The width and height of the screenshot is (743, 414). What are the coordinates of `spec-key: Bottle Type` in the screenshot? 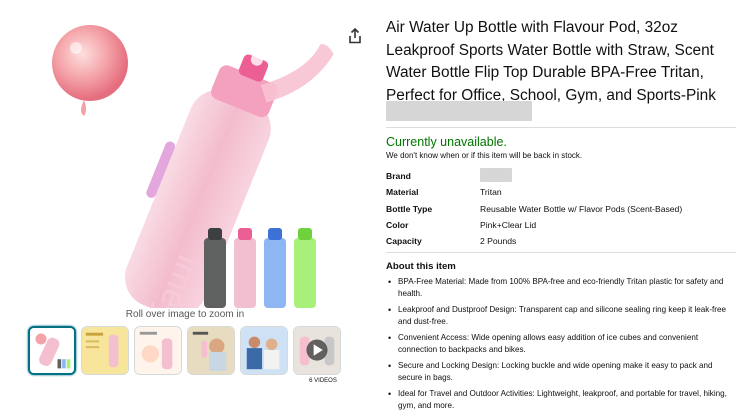 It's located at (409, 208).